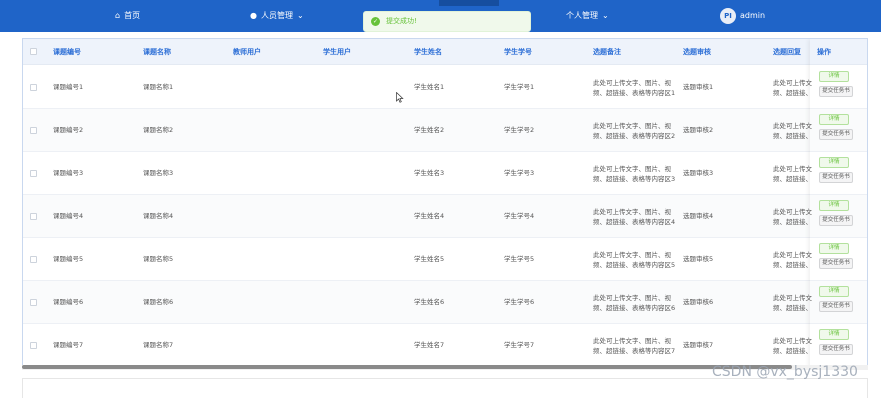 Image resolution: width=881 pixels, height=398 pixels. Describe the element at coordinates (519, 173) in the screenshot. I see `cell-student-id: 学生学号3` at that location.